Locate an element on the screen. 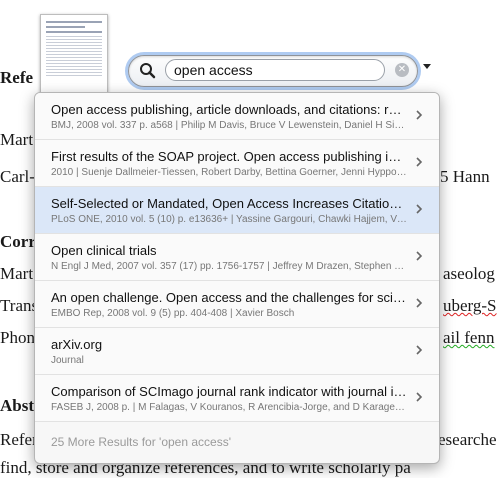 This screenshot has width=500, height=478. document-thumbnail is located at coordinates (74, 57).